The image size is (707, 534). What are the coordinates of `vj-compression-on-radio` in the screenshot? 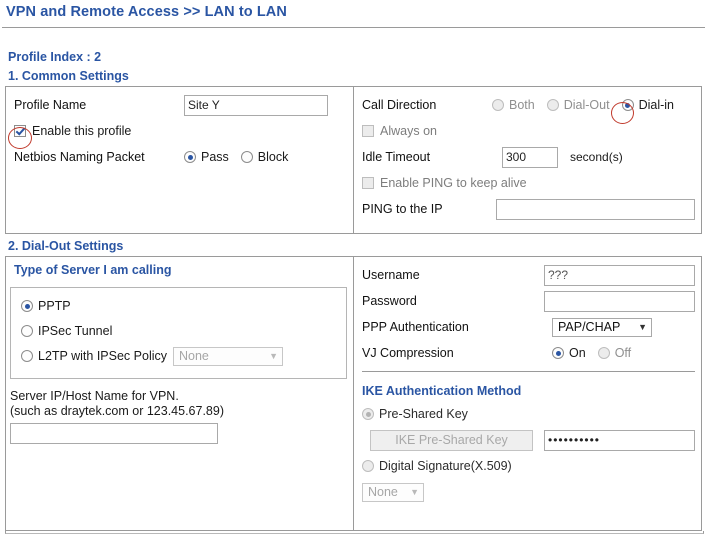 It's located at (558, 353).